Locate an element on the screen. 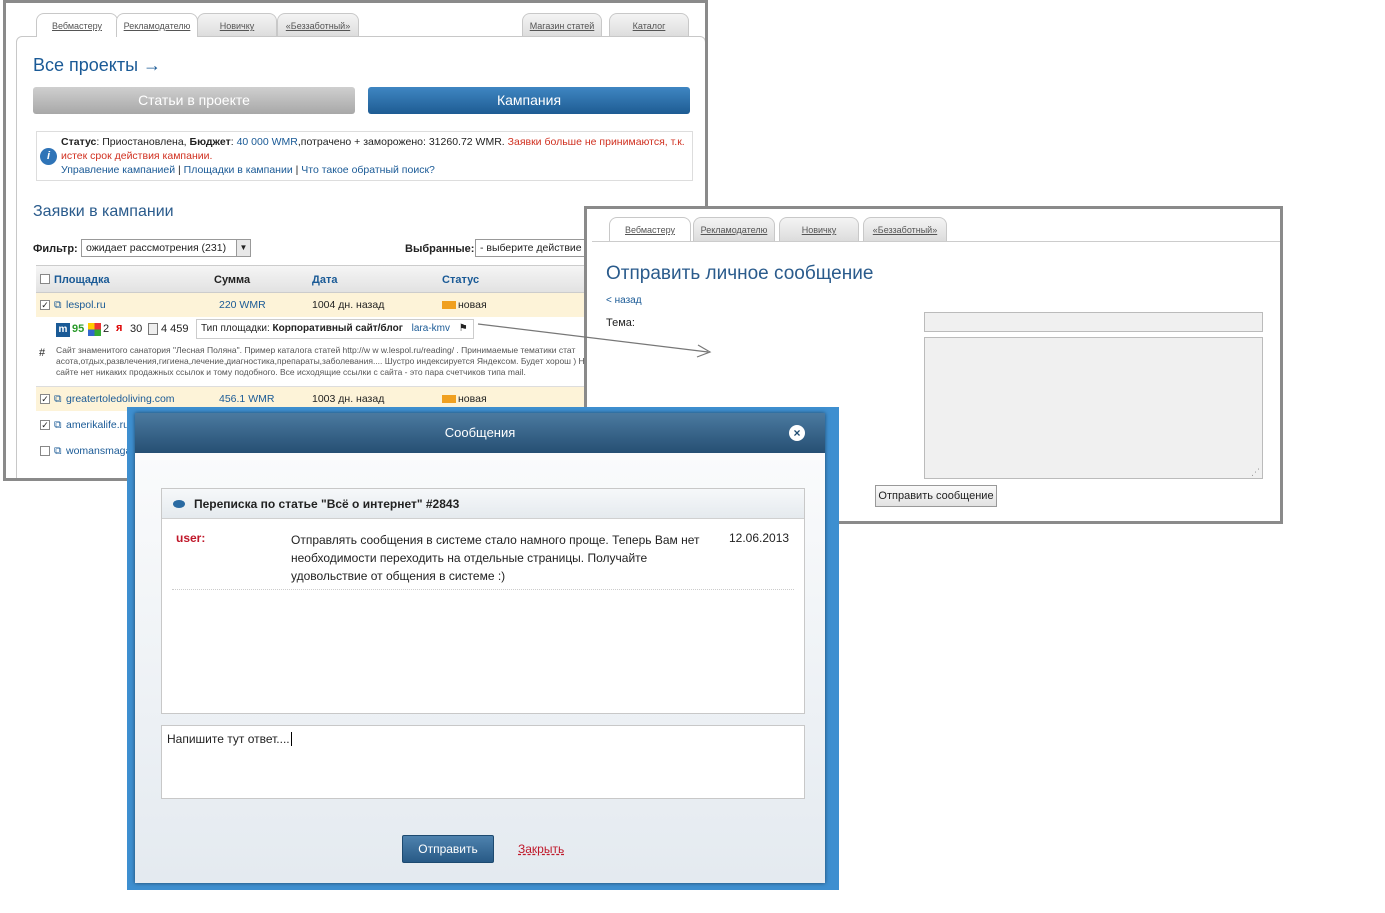  selected-label: Выбранные: is located at coordinates (440, 249).